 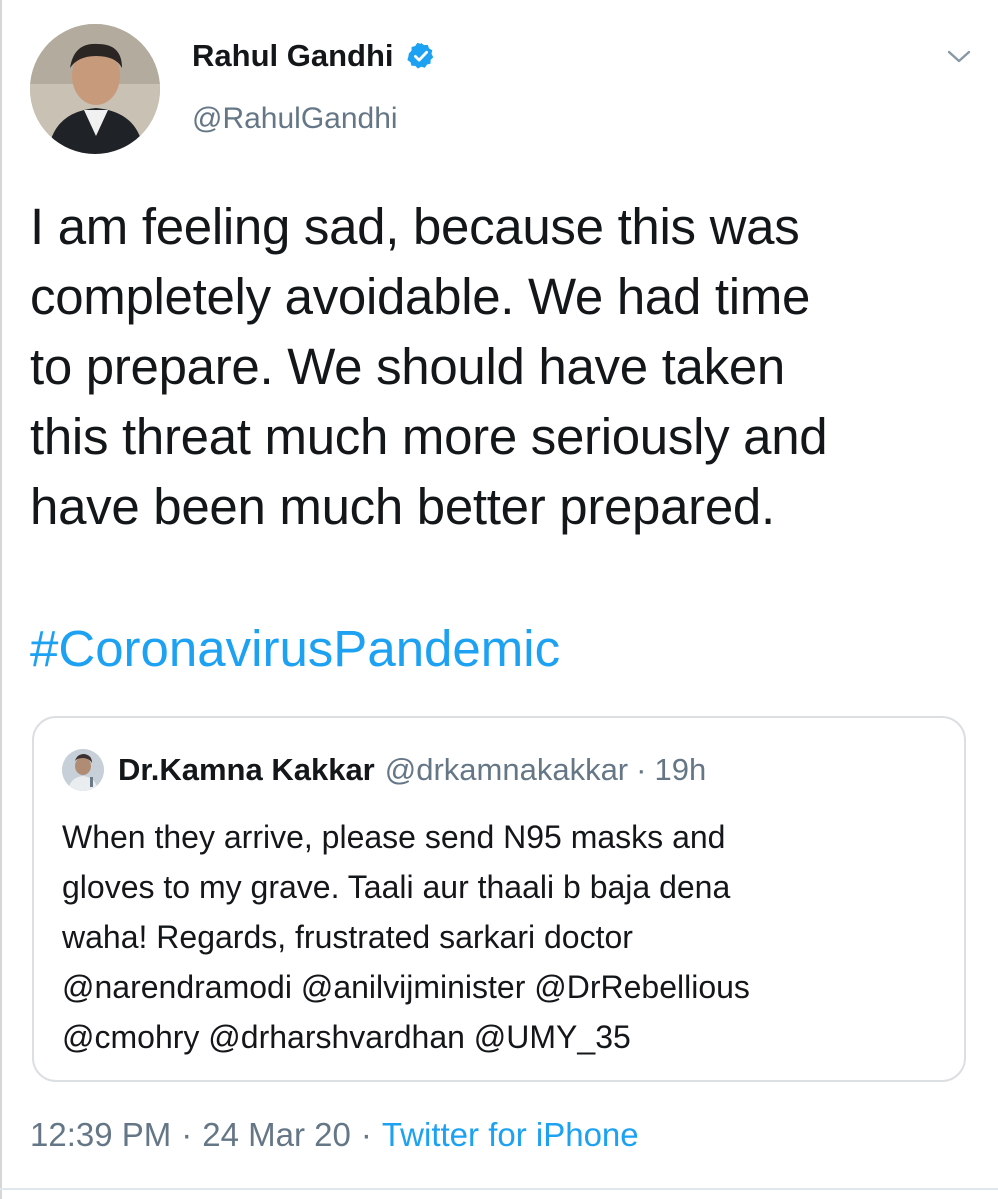 I want to click on quoted-avatar, so click(x=83, y=770).